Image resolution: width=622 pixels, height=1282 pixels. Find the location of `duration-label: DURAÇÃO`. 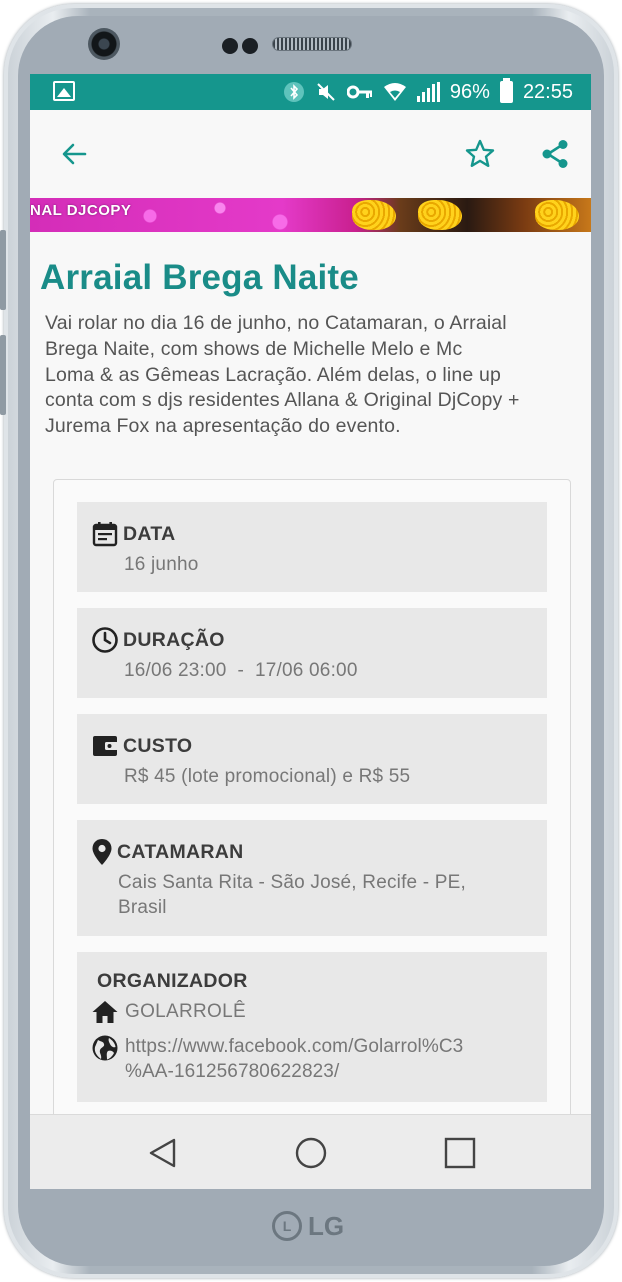

duration-label: DURAÇÃO is located at coordinates (174, 639).